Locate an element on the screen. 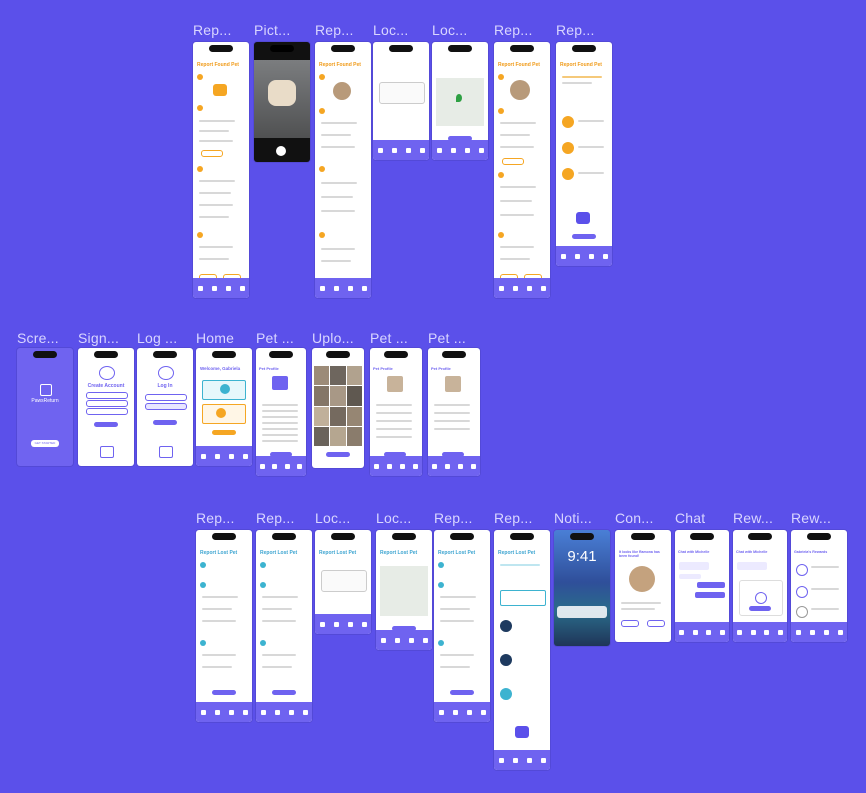  screen-pet-profile-empty: Pet Profile is located at coordinates (281, 412).